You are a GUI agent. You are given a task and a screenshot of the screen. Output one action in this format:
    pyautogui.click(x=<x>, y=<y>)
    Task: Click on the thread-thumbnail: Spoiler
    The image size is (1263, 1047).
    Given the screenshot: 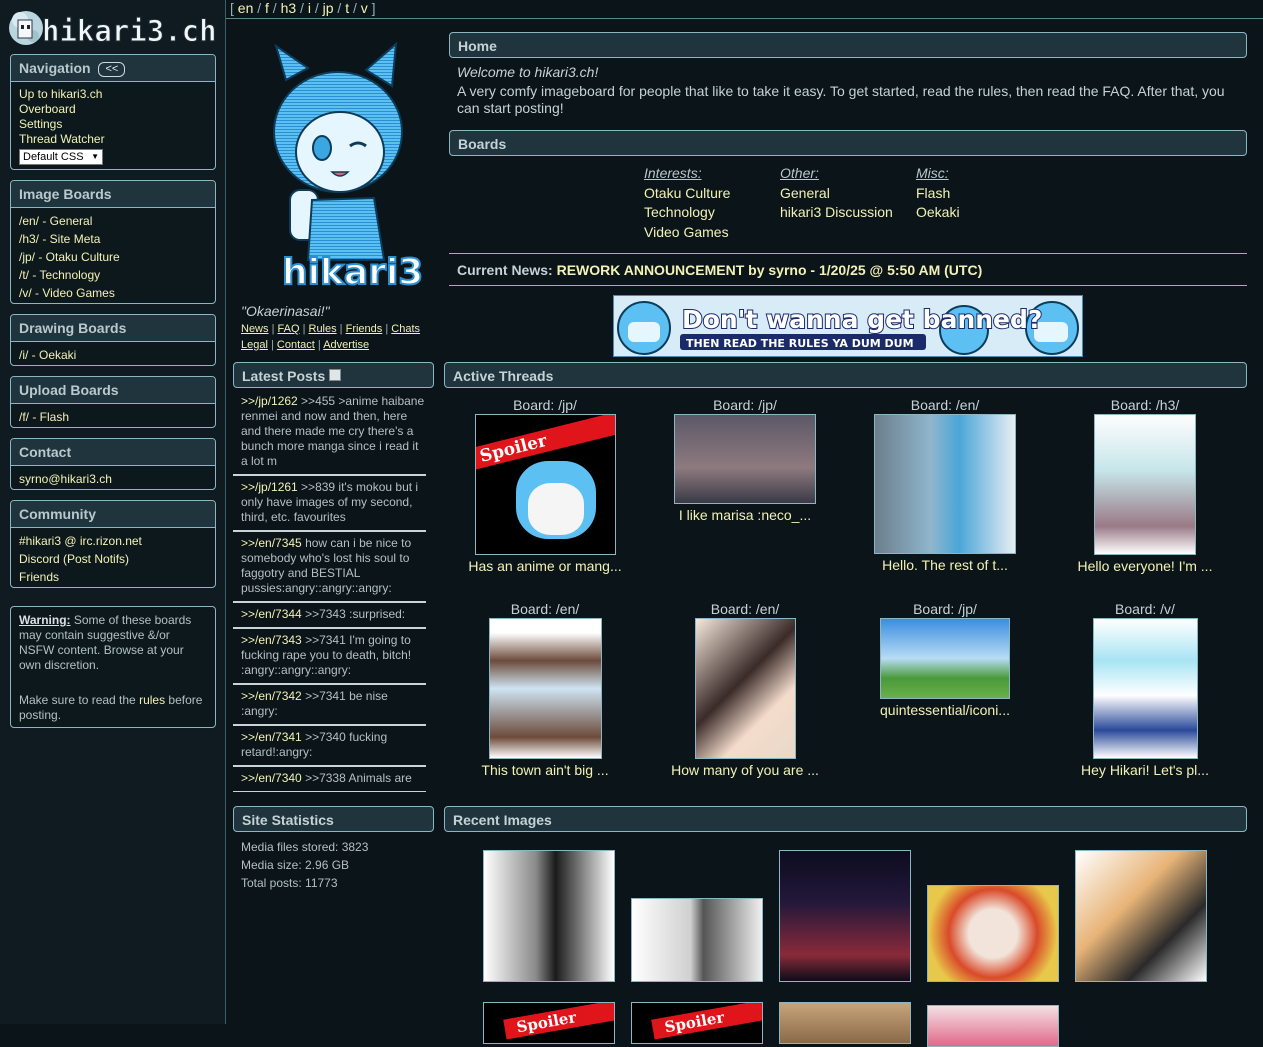 What is the action you would take?
    pyautogui.click(x=545, y=484)
    